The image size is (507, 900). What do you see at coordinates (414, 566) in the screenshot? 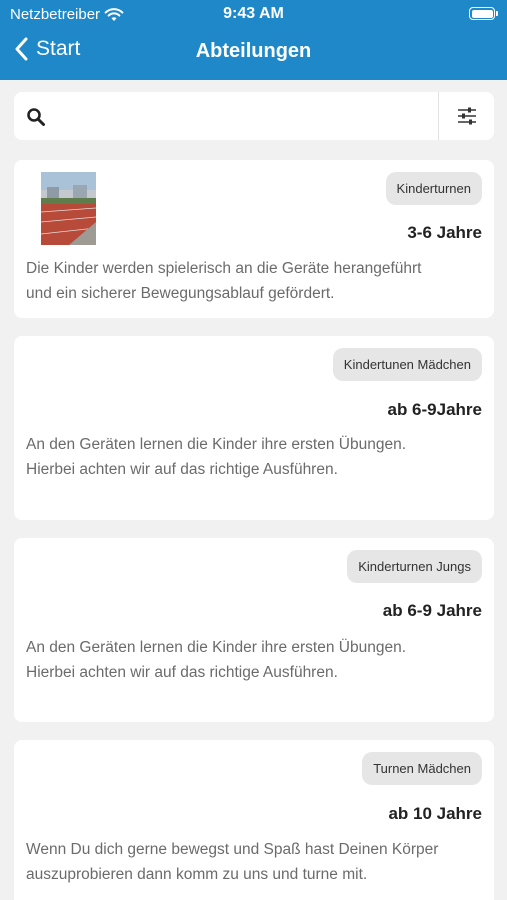
I see `category-badge: Kinderturnen Jungs` at bounding box center [414, 566].